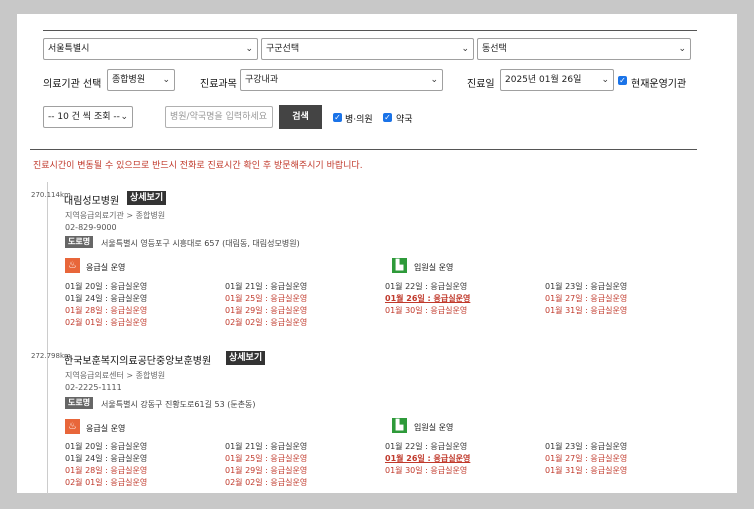  I want to click on hospital-address: 서울특별시 영등포구 시흥대로 657 (대림동, 대림성모병원), so click(200, 243).